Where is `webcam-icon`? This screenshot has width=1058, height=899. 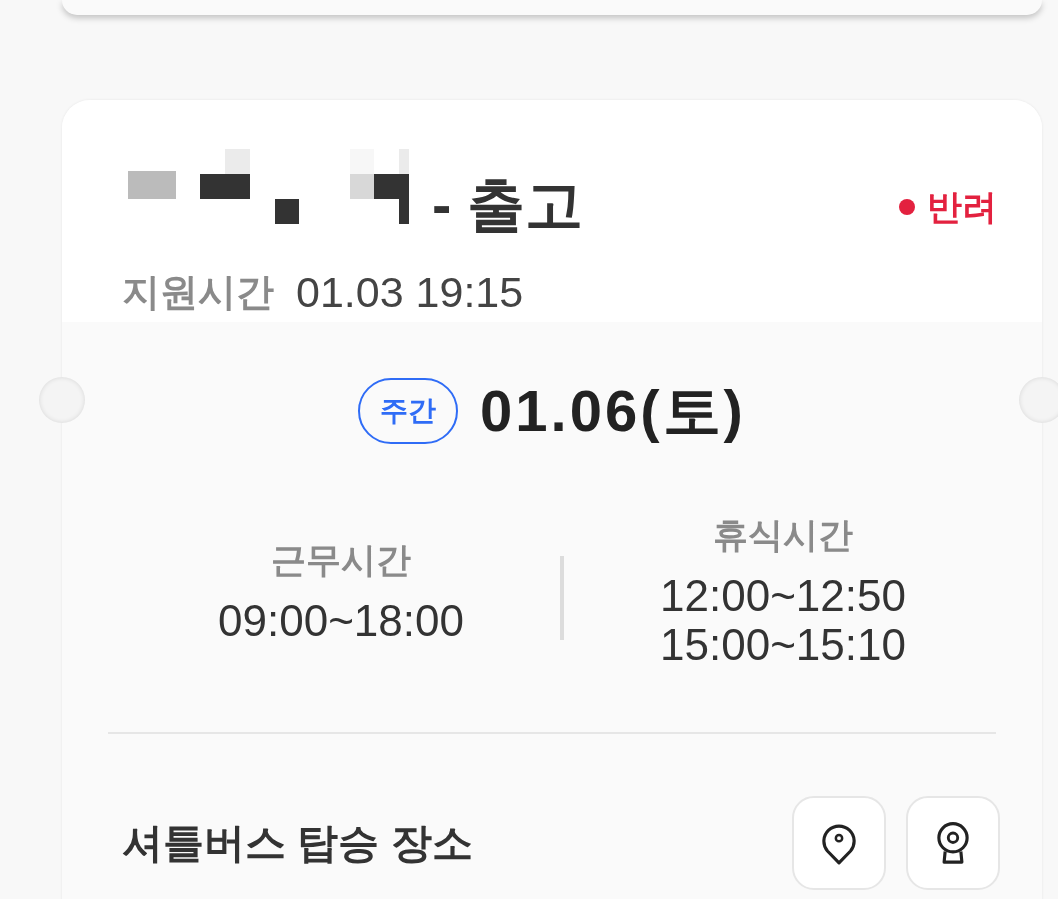 webcam-icon is located at coordinates (953, 843).